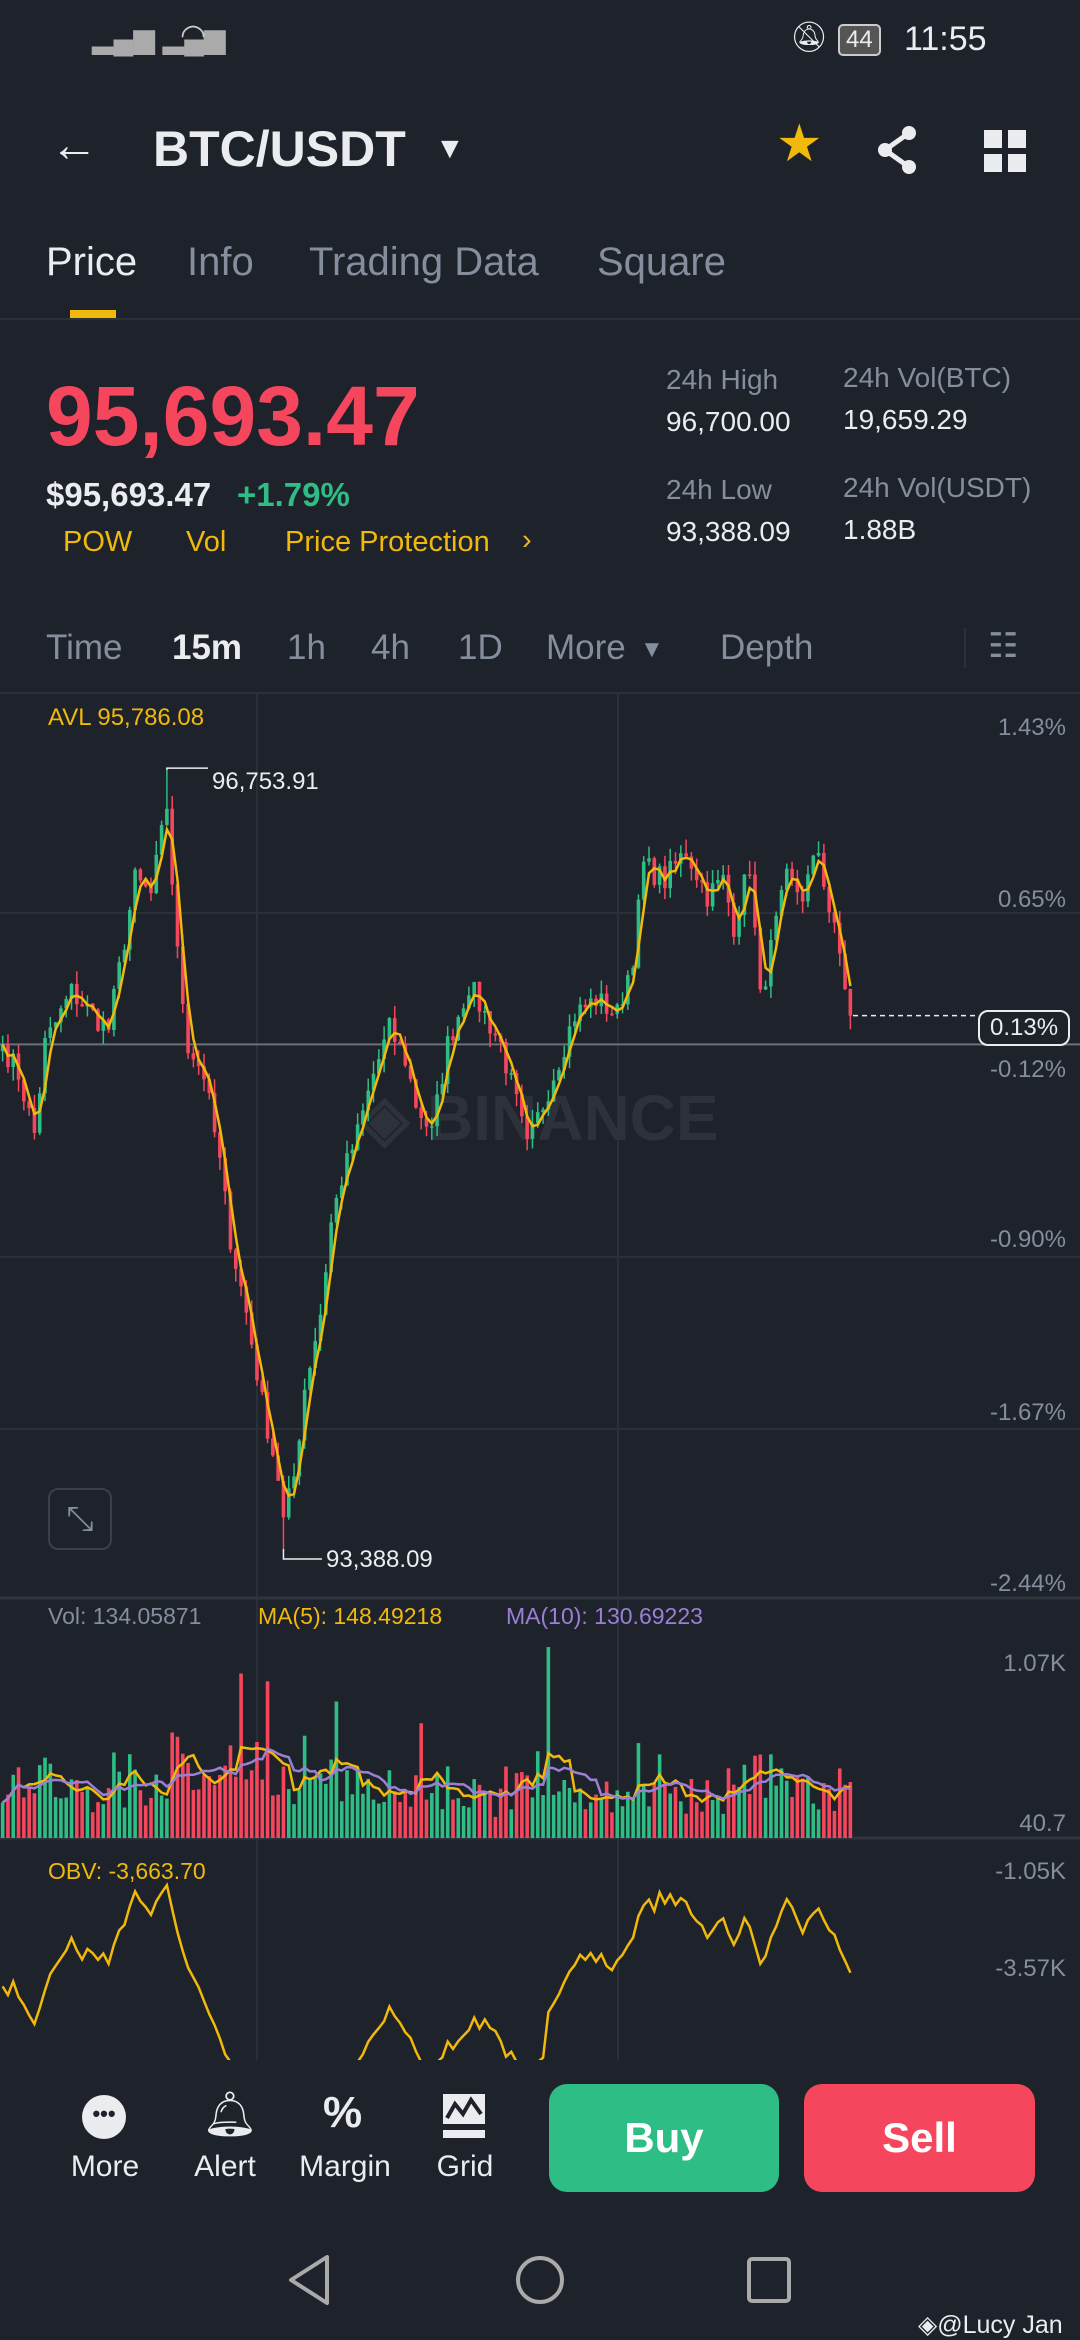 Image resolution: width=1080 pixels, height=2340 pixels. Describe the element at coordinates (719, 489) in the screenshot. I see `stat-label: 24h Low` at that location.